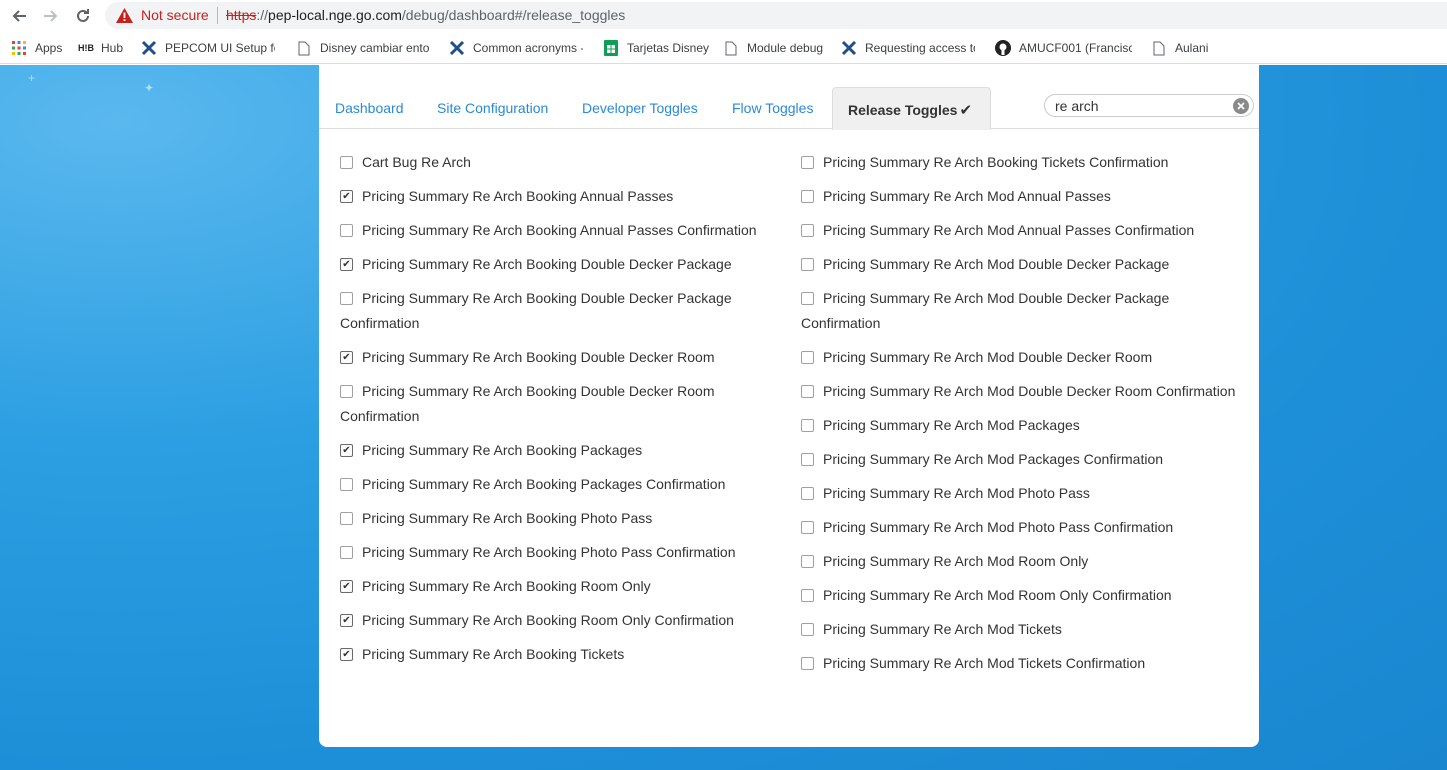  Describe the element at coordinates (369, 108) in the screenshot. I see `tab-dashboard: Dashboard` at that location.